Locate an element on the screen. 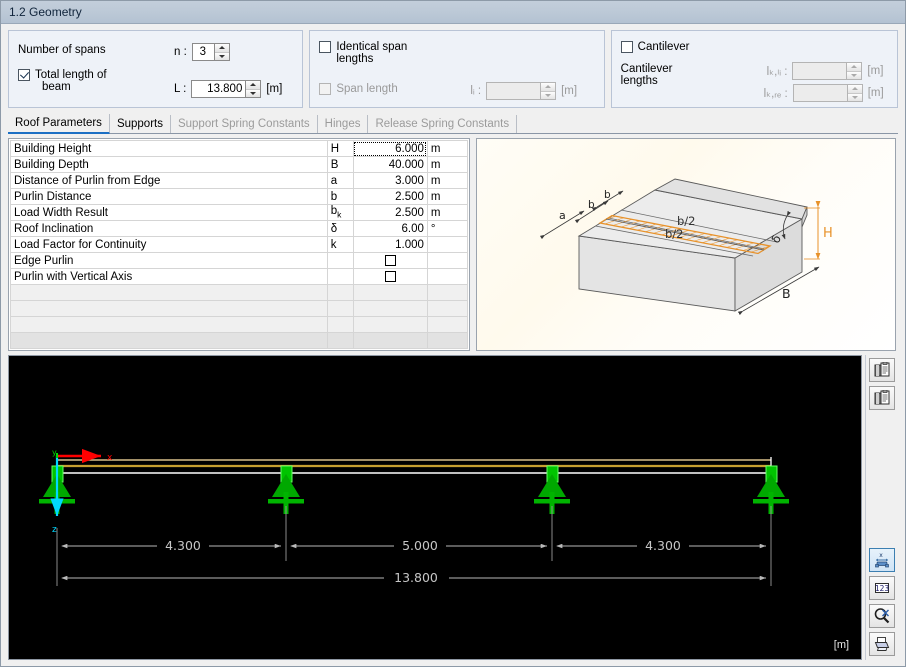 The height and width of the screenshot is (667, 906). total-length-spin-down is located at coordinates (253, 92).